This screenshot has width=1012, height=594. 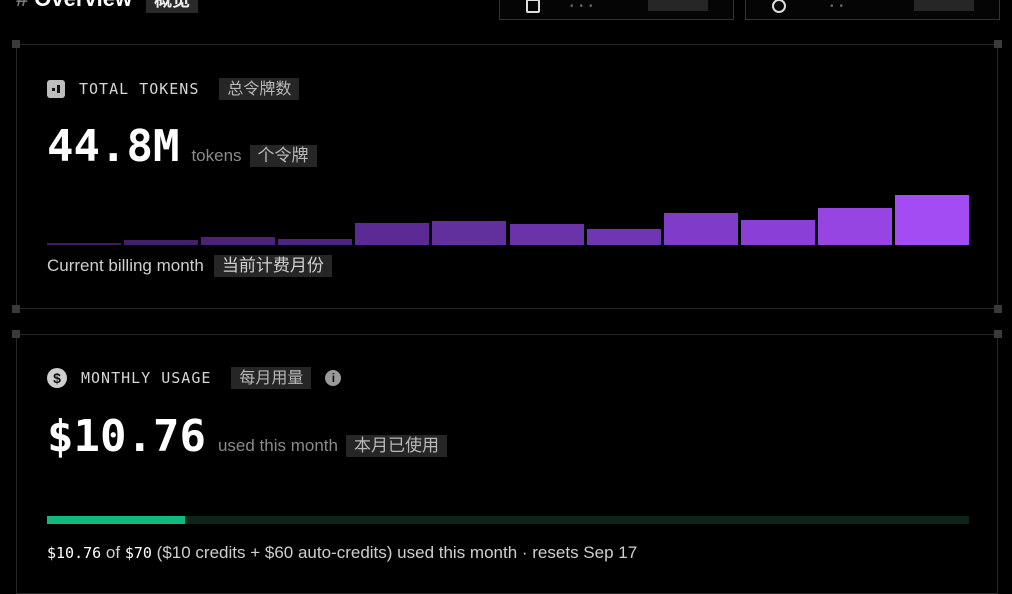 I want to click on filter-tag, so click(x=944, y=5).